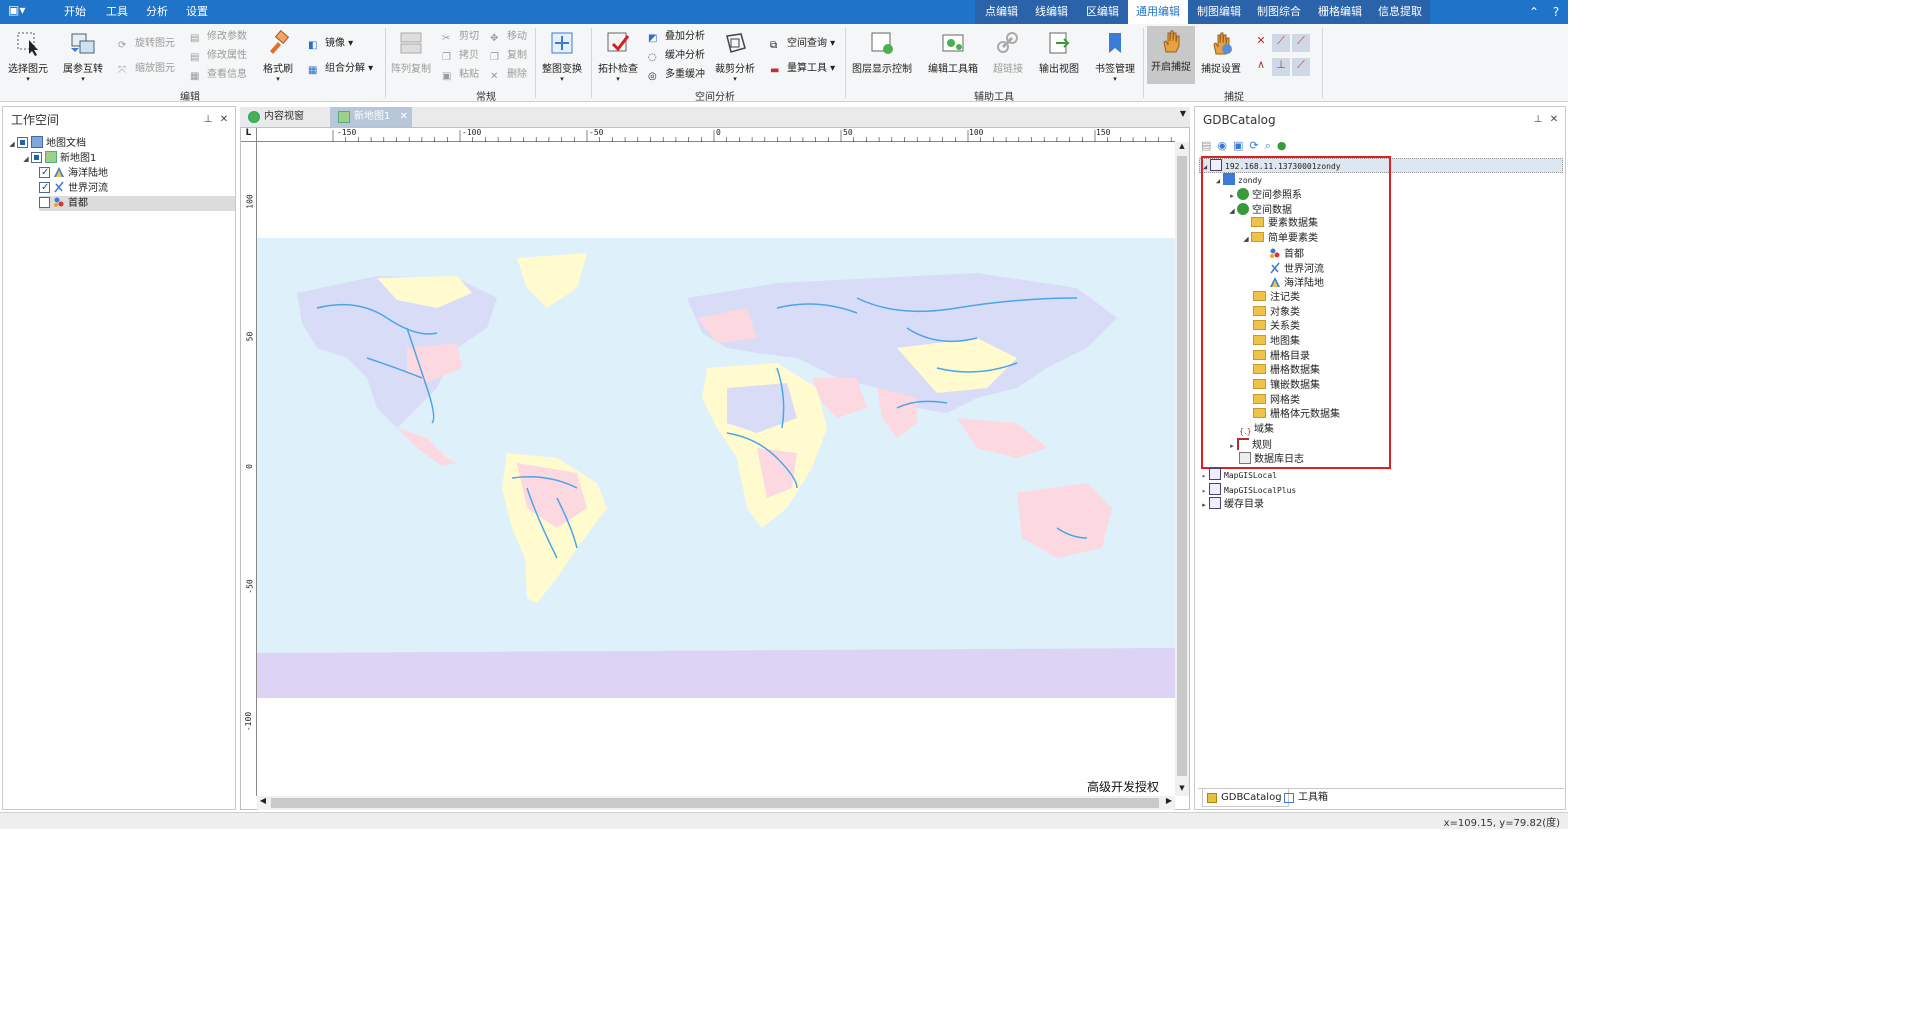 The image size is (1920, 1015). Describe the element at coordinates (73, 188) in the screenshot. I see `tree-item-world-rivers: 世界河流` at that location.